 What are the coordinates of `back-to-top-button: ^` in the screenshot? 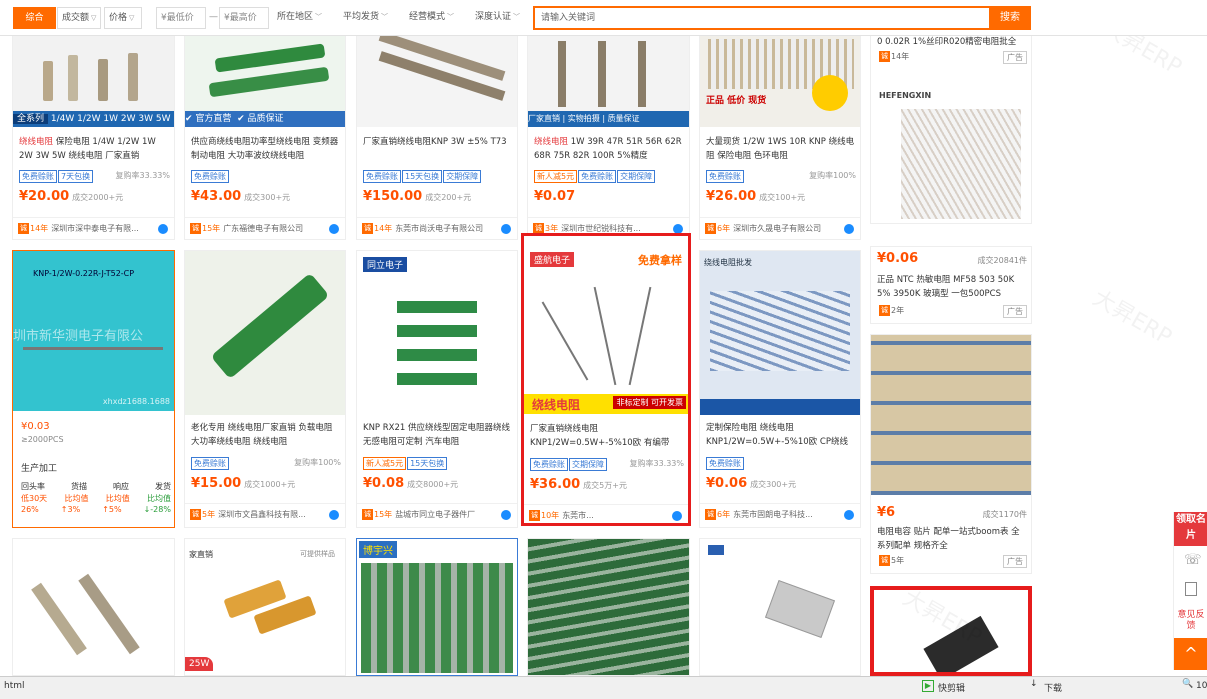 It's located at (1190, 654).